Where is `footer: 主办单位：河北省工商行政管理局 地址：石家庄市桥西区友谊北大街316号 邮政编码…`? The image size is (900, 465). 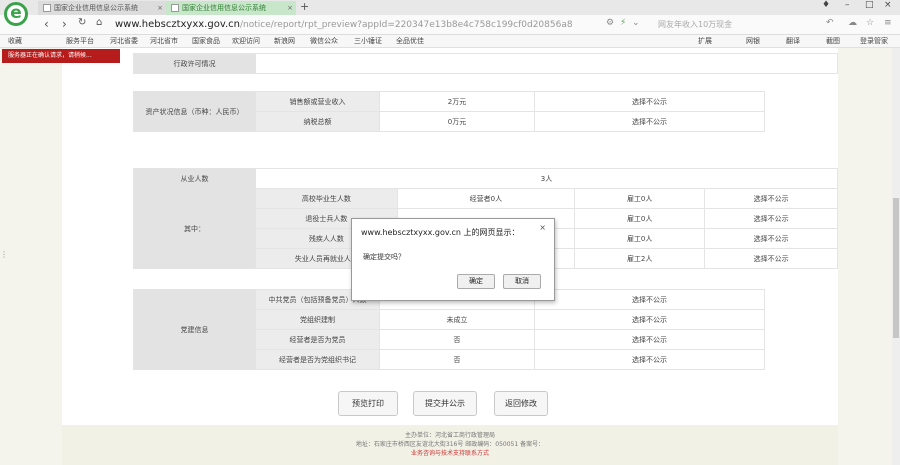
footer: 主办单位：河北省工商行政管理局 地址：石家庄市桥西区友谊北大街316号 邮政编码… is located at coordinates (450, 445).